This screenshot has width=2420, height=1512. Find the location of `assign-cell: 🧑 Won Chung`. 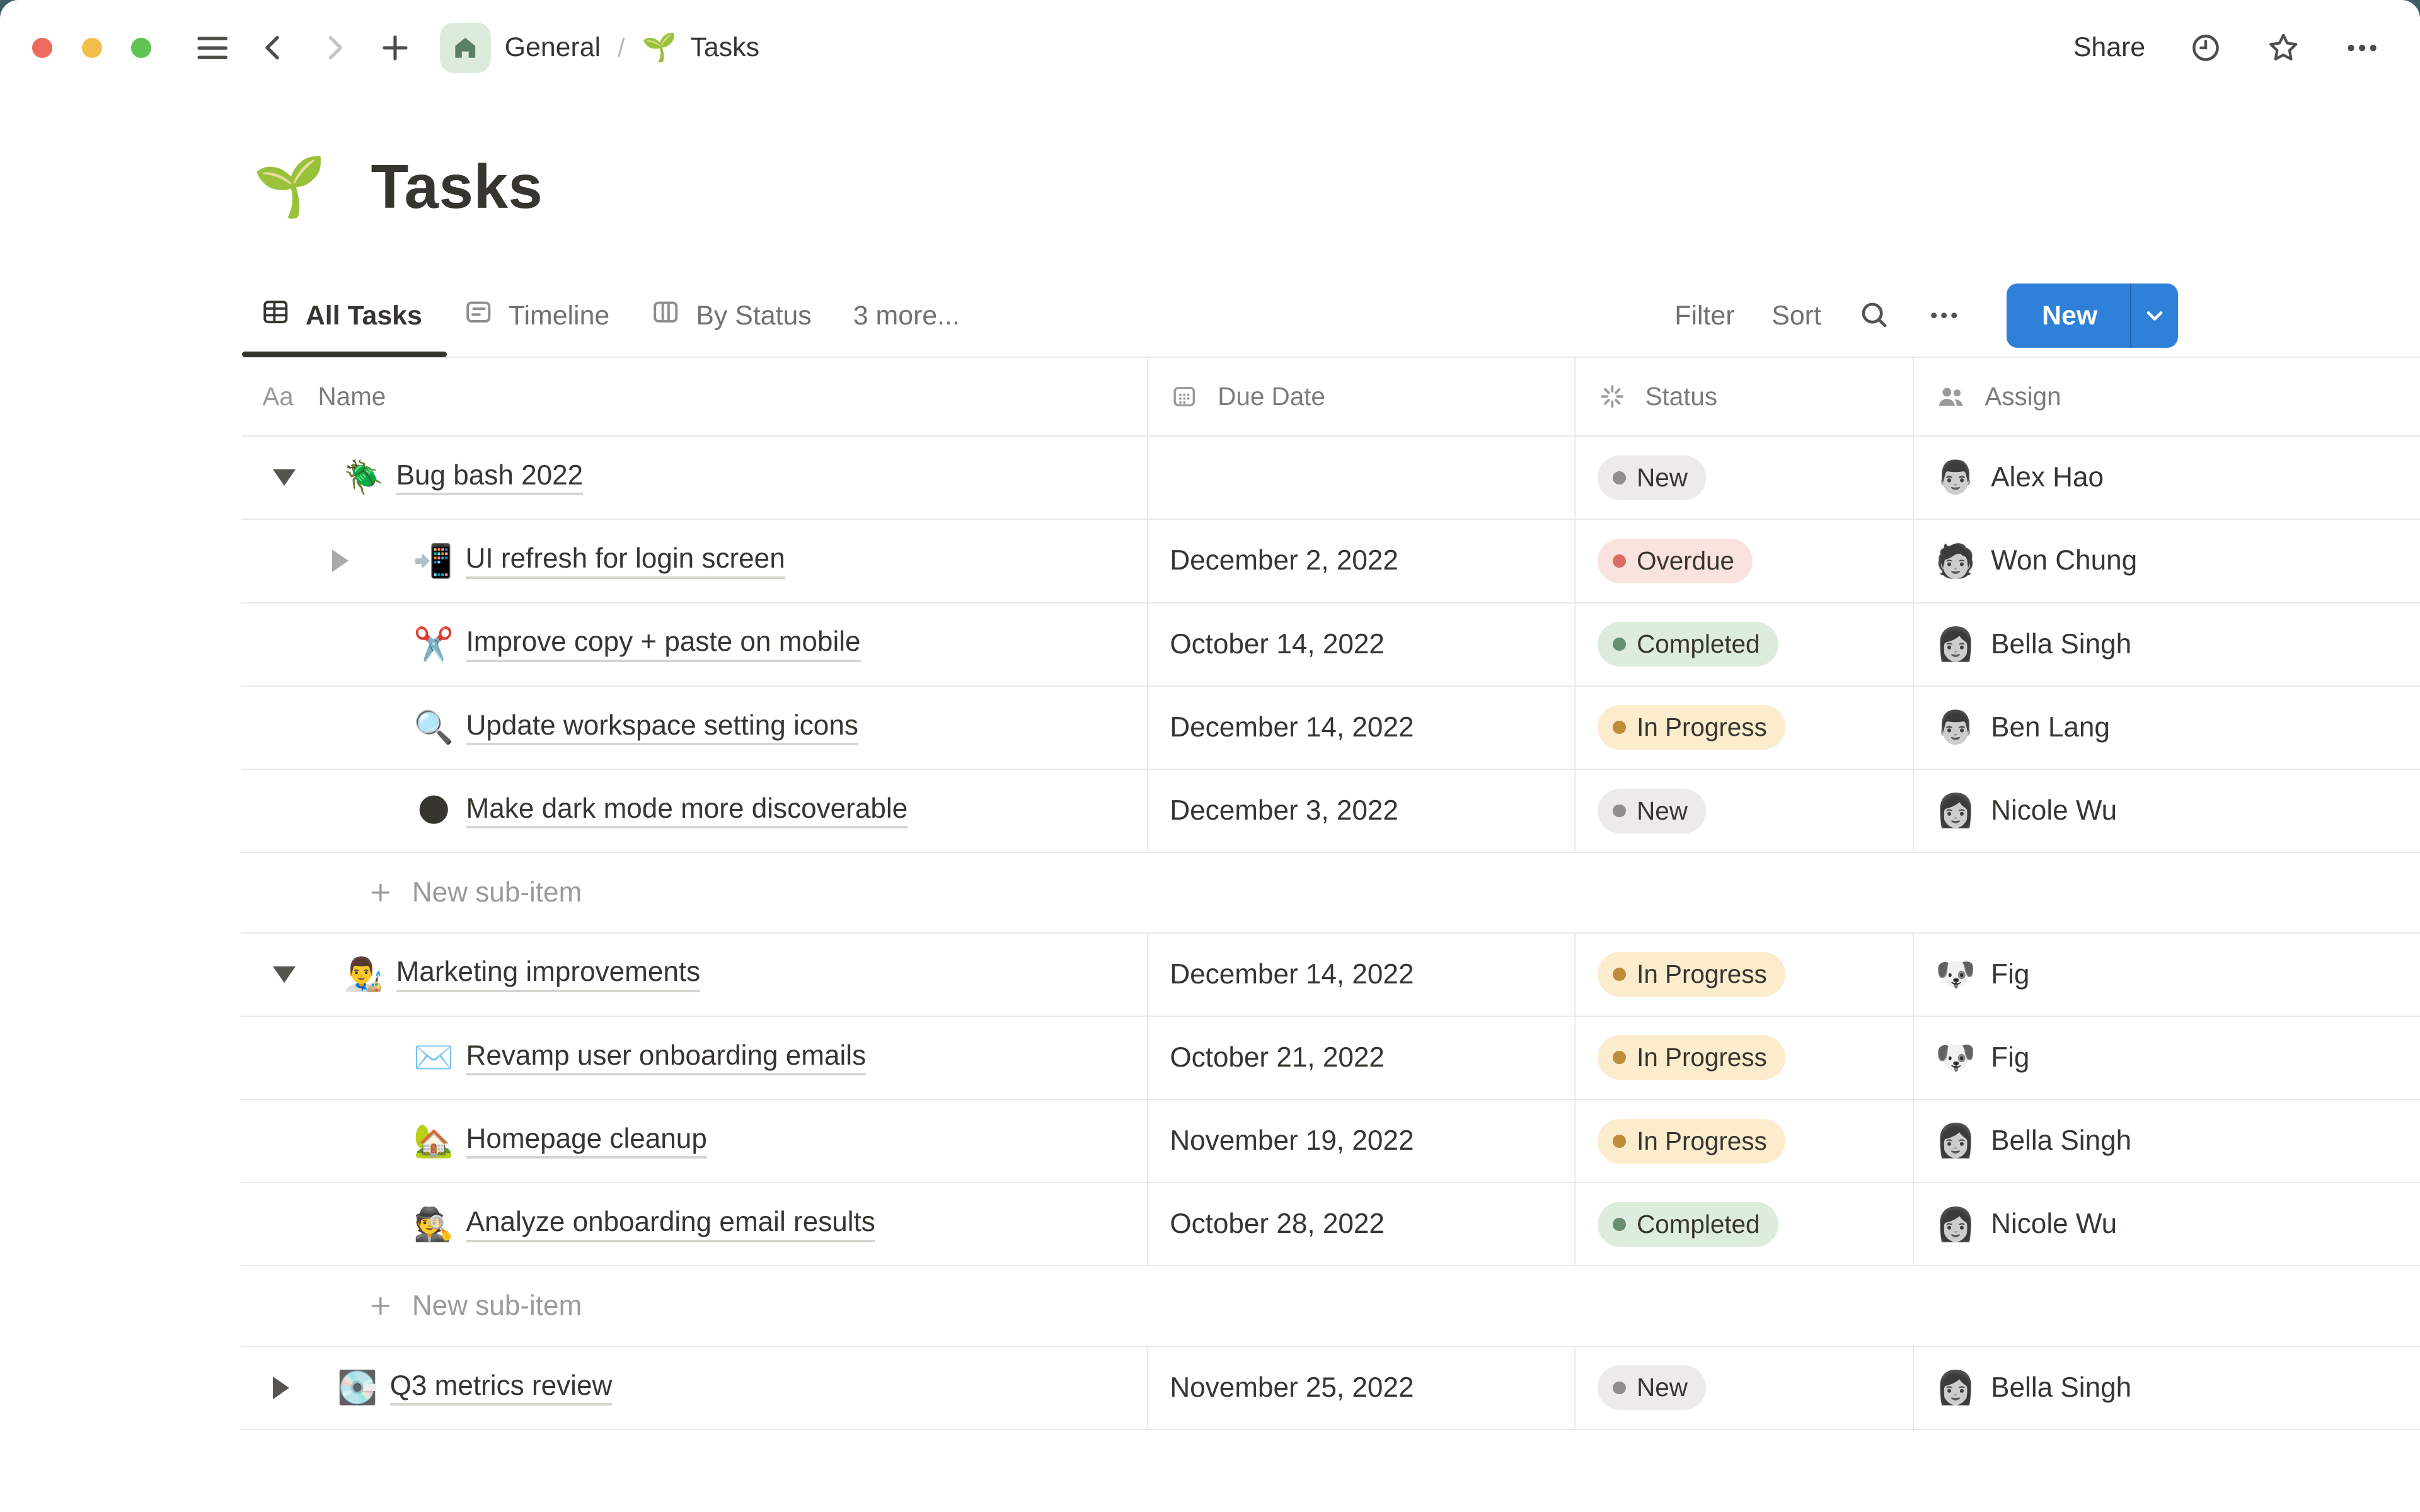

assign-cell: 🧑 Won Chung is located at coordinates (2167, 561).